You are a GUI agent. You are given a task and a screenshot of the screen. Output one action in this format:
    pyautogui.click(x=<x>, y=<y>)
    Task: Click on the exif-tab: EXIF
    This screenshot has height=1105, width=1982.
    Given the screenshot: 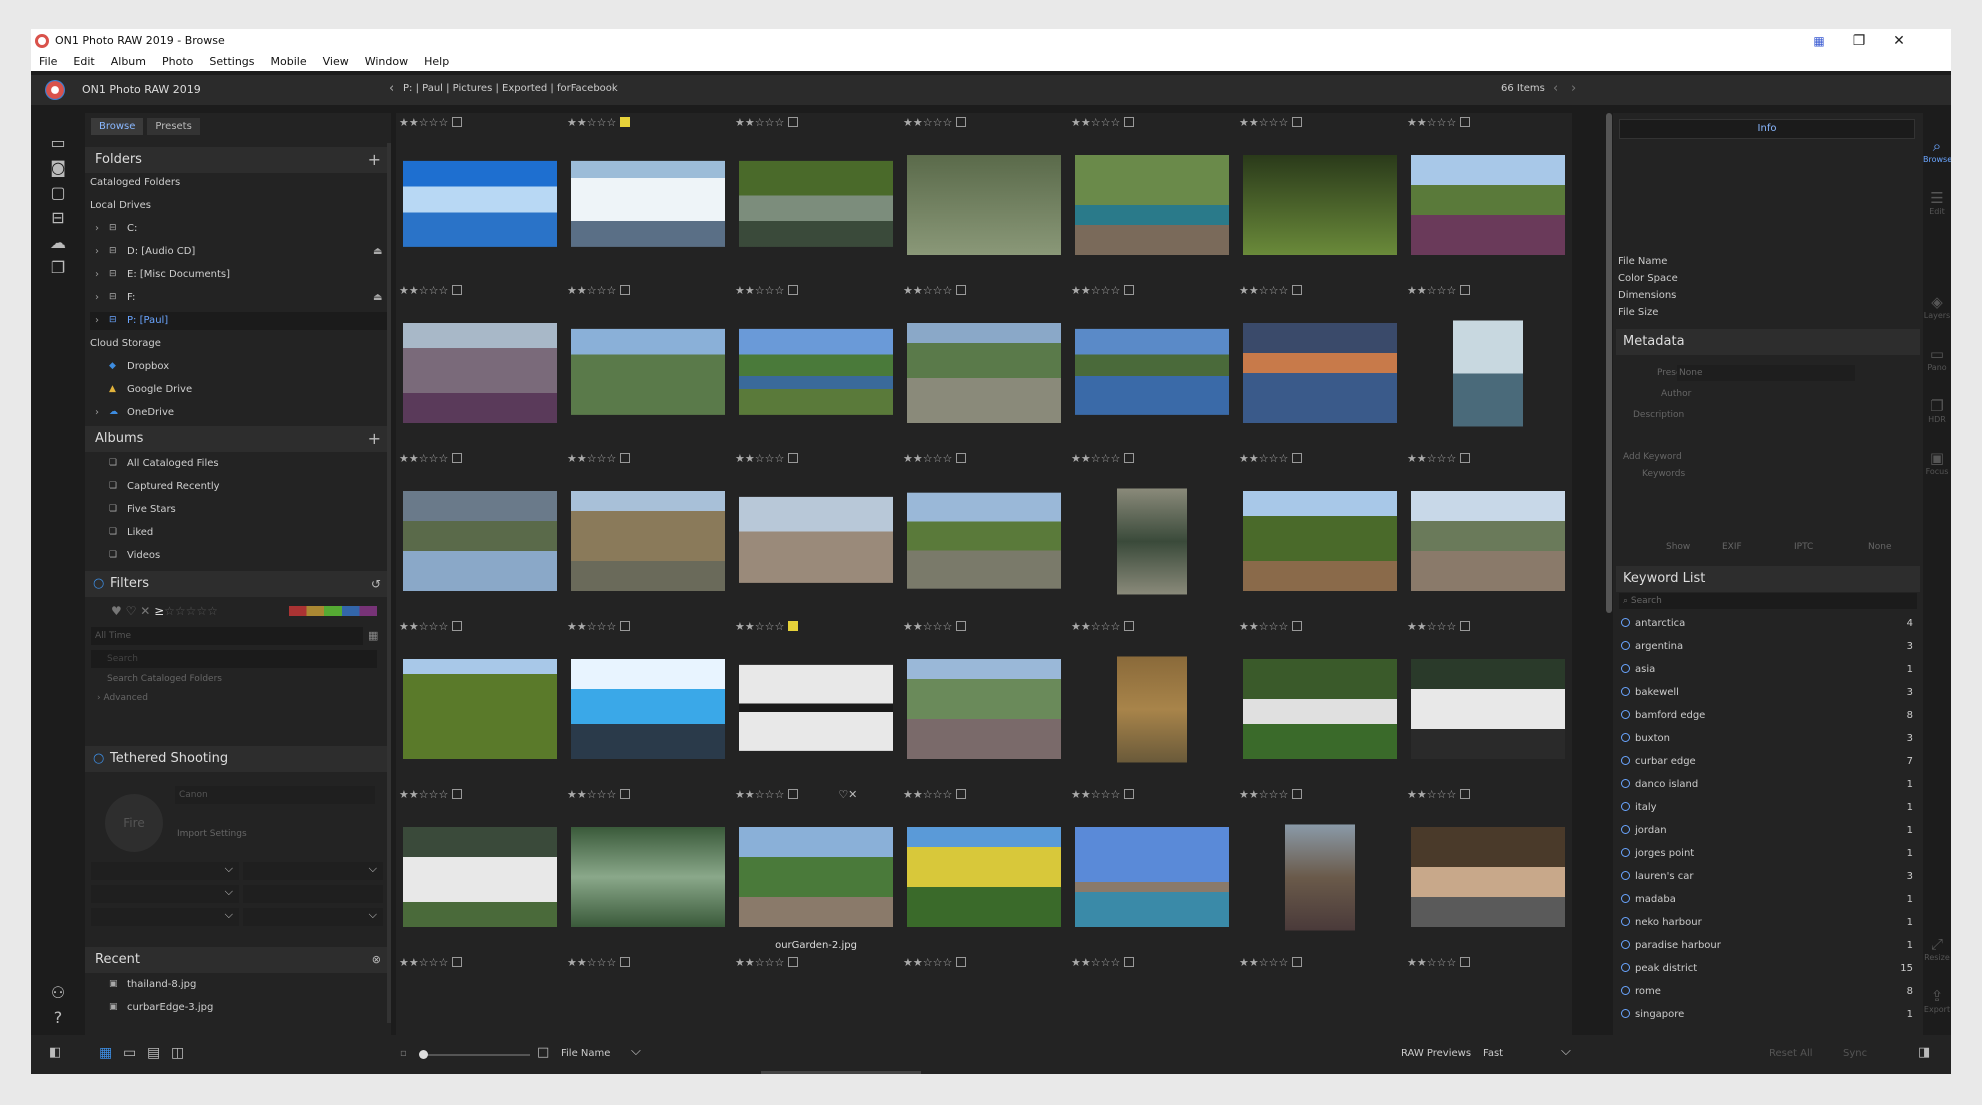 What is the action you would take?
    pyautogui.click(x=1732, y=547)
    